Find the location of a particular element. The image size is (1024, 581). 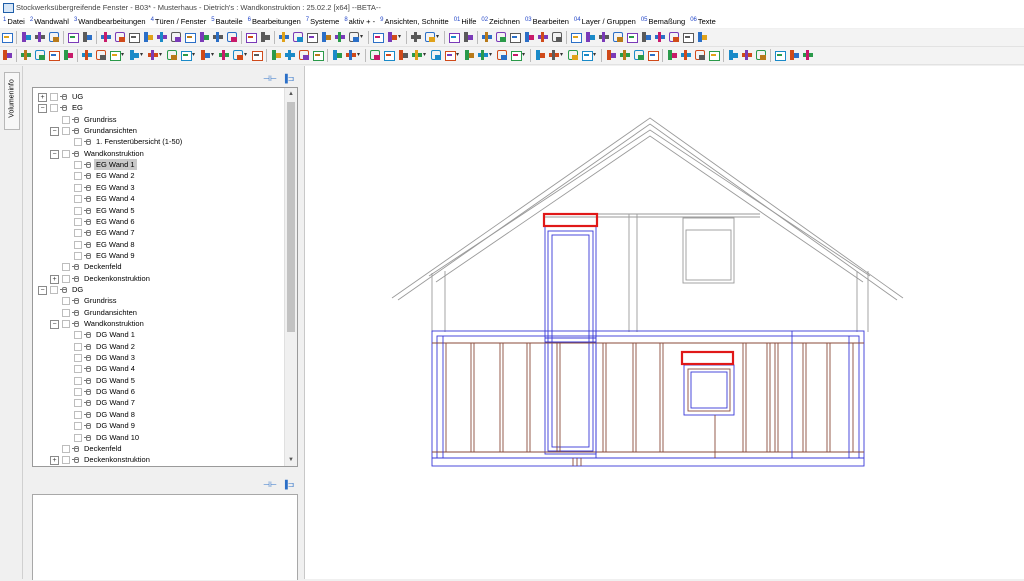

menu-item: 1Datei is located at coordinates (13, 20).